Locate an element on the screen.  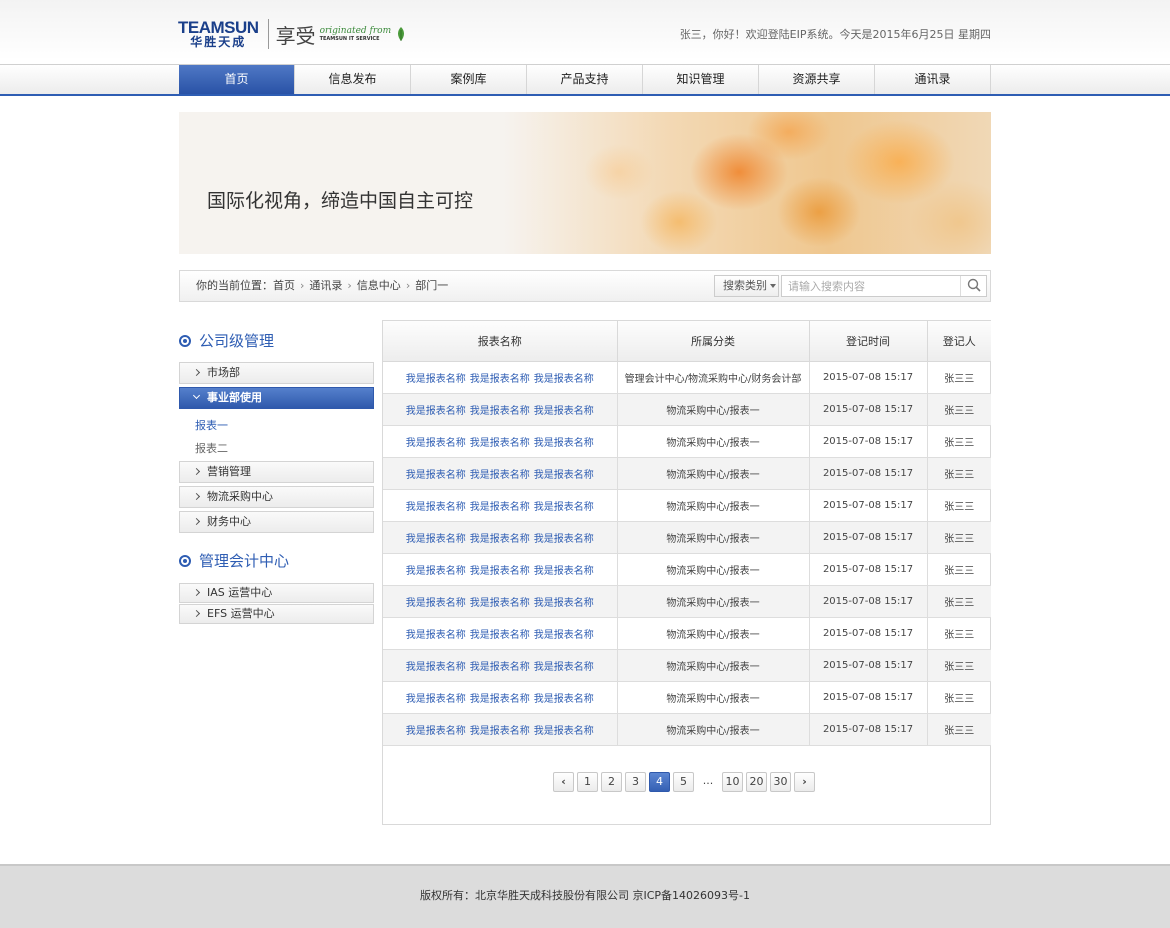
page-button: 20 is located at coordinates (756, 782).